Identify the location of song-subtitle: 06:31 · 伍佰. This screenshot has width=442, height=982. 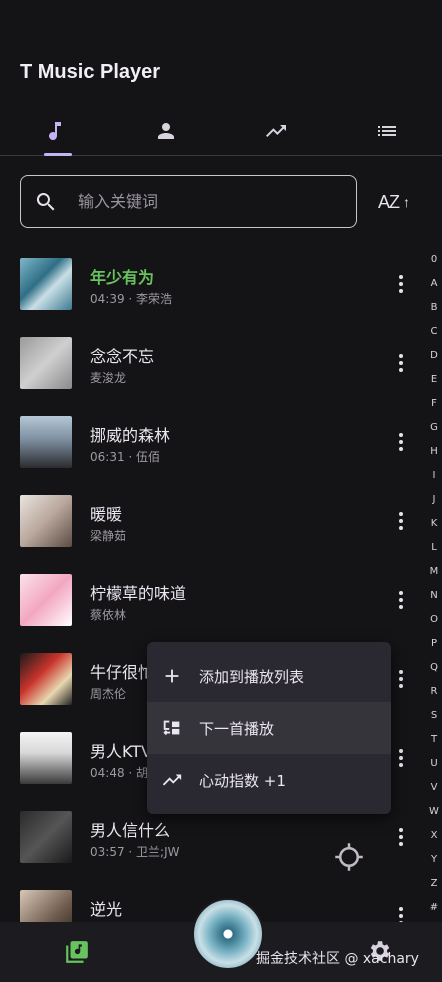
(125, 457).